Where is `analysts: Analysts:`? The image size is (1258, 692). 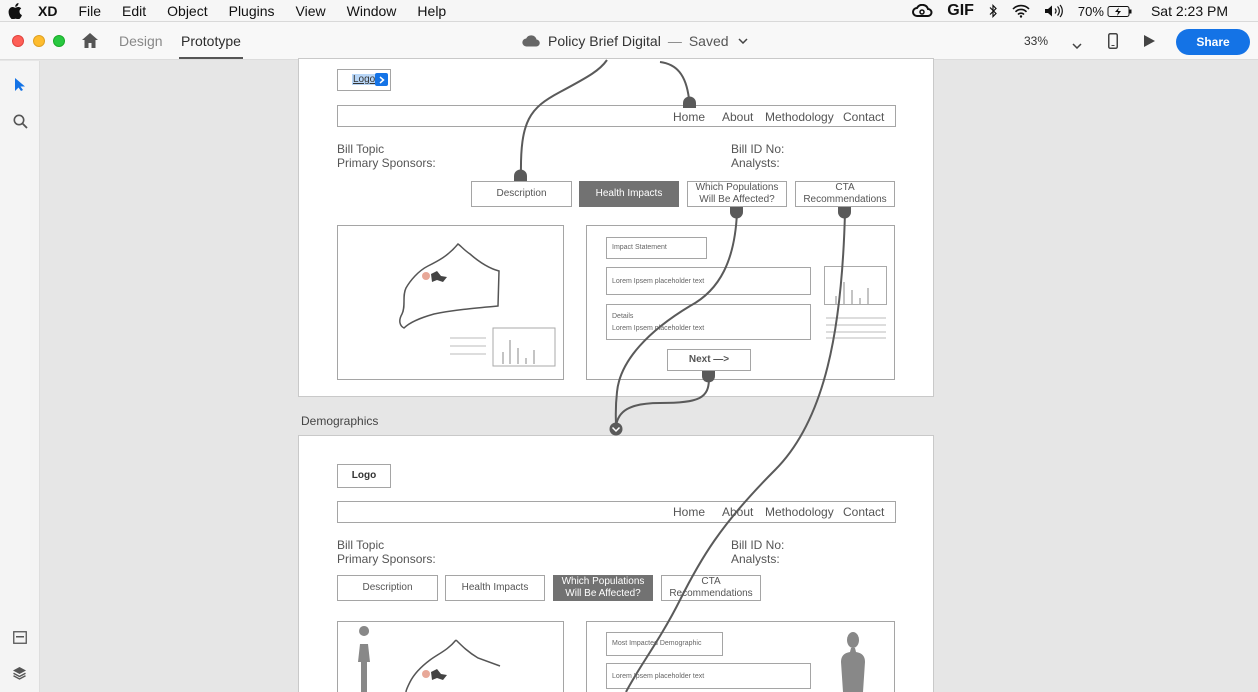 analysts: Analysts: is located at coordinates (755, 163).